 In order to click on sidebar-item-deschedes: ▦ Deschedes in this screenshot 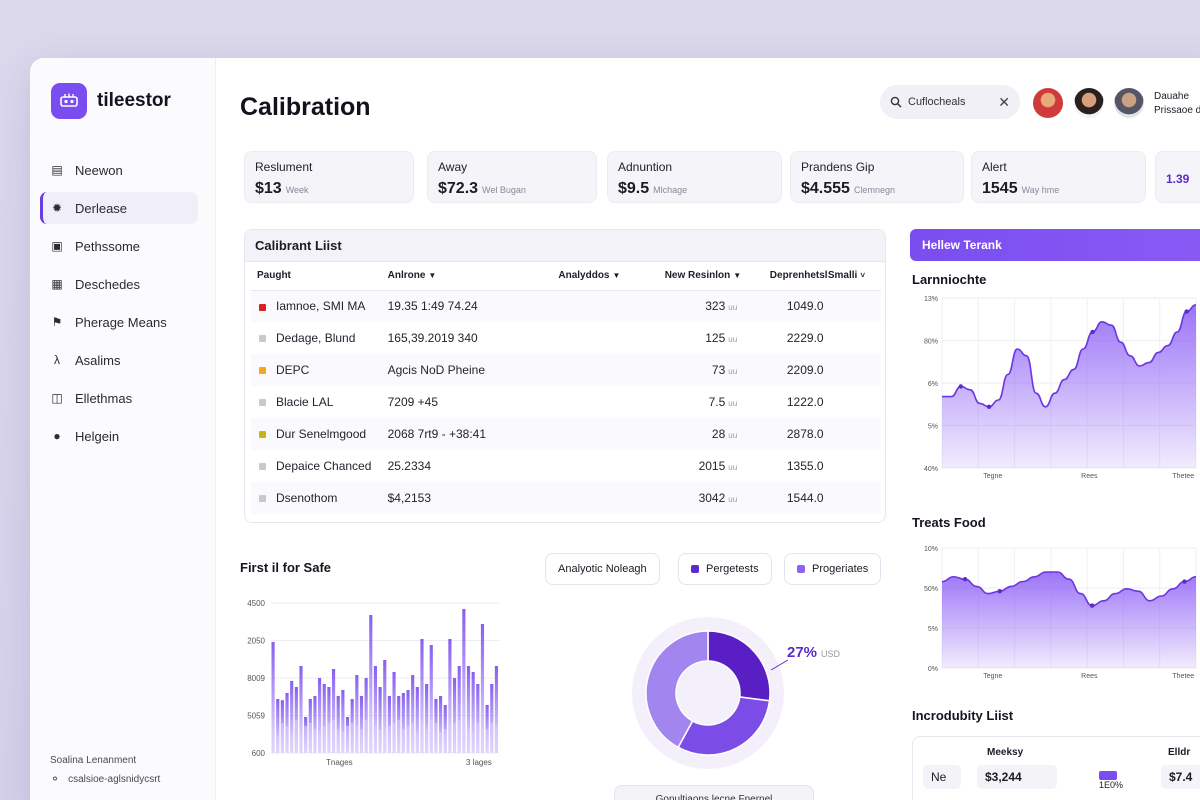, I will do `click(119, 284)`.